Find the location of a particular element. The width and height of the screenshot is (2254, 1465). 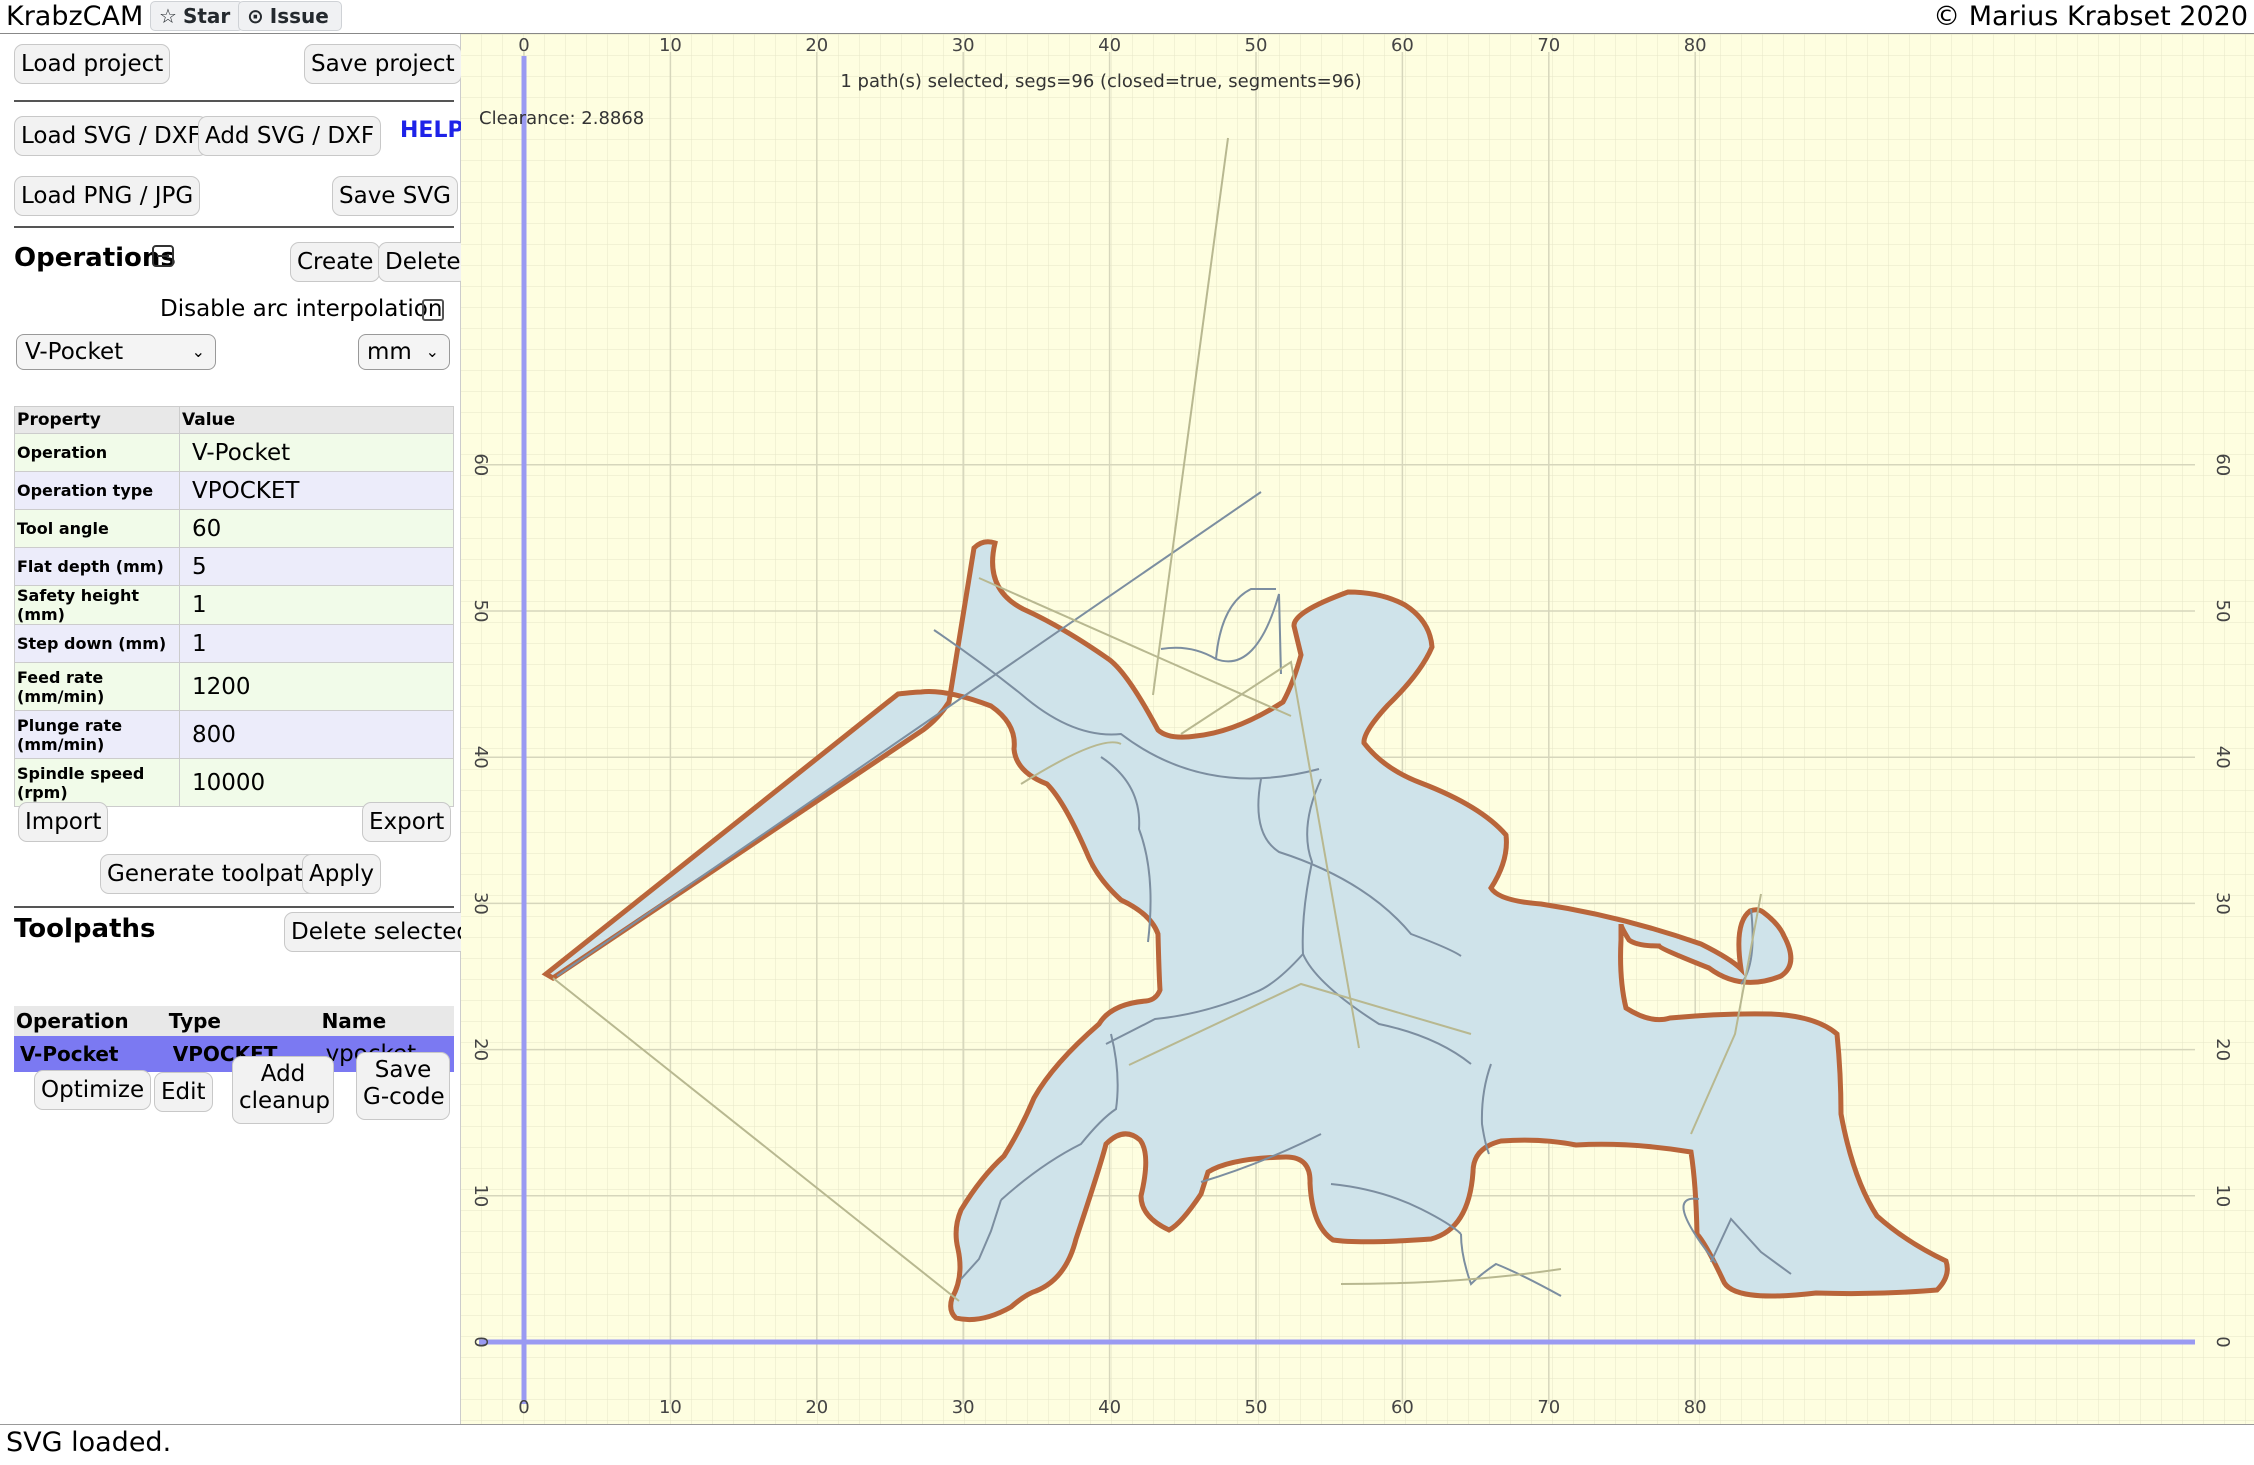

save-project-button: Save project is located at coordinates (383, 64).